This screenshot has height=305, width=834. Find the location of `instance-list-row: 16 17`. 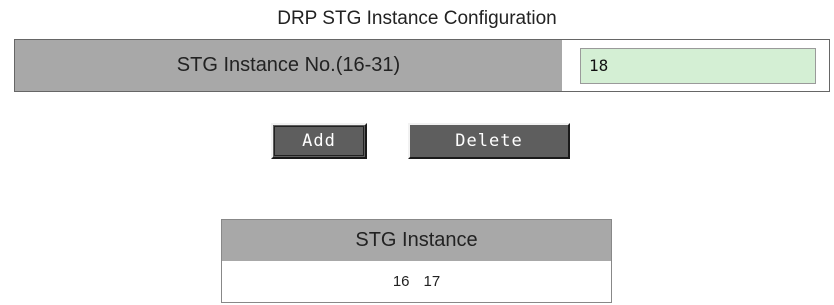

instance-list-row: 16 17 is located at coordinates (416, 281).